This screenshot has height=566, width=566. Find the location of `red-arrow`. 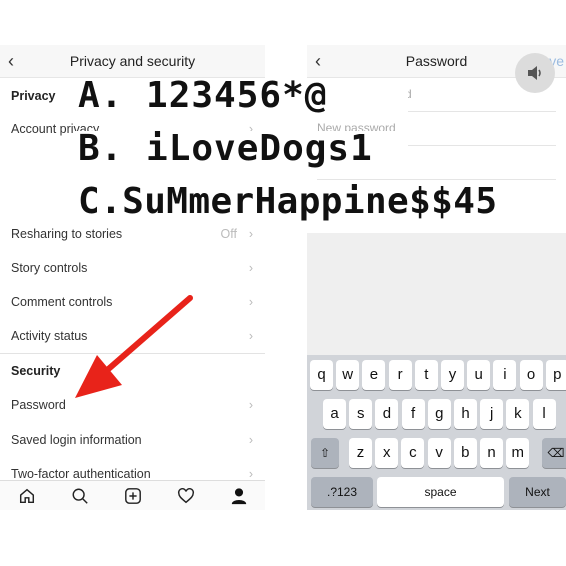

red-arrow is located at coordinates (134, 346).